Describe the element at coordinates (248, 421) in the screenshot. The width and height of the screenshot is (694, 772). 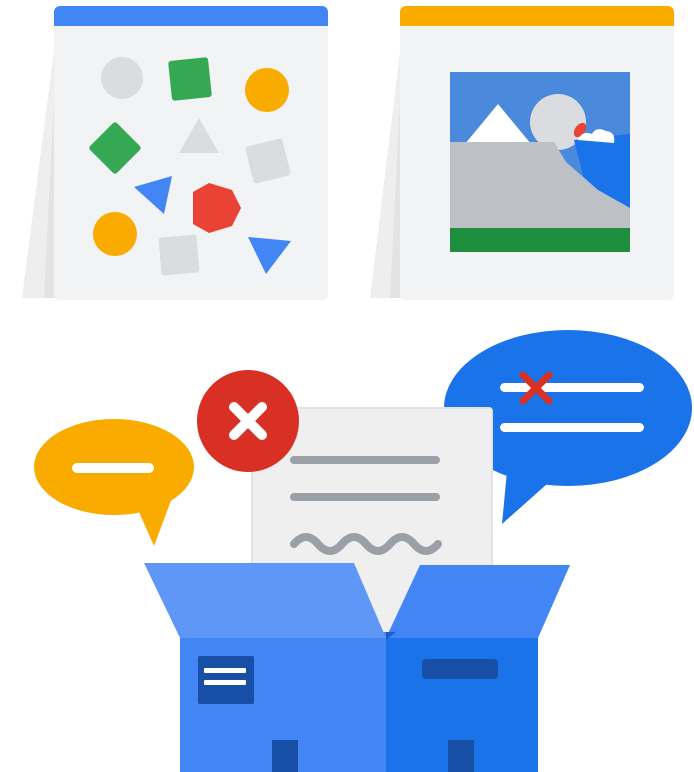
I see `close-icon` at that location.